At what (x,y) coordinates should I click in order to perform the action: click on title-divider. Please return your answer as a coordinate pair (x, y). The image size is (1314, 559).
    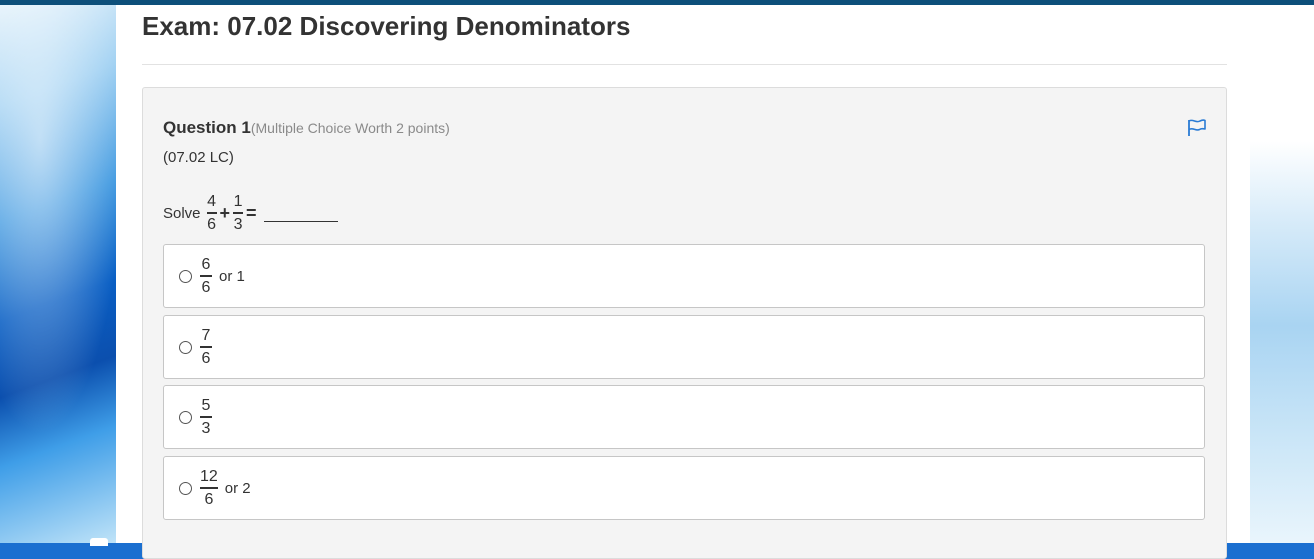
    Looking at the image, I should click on (684, 64).